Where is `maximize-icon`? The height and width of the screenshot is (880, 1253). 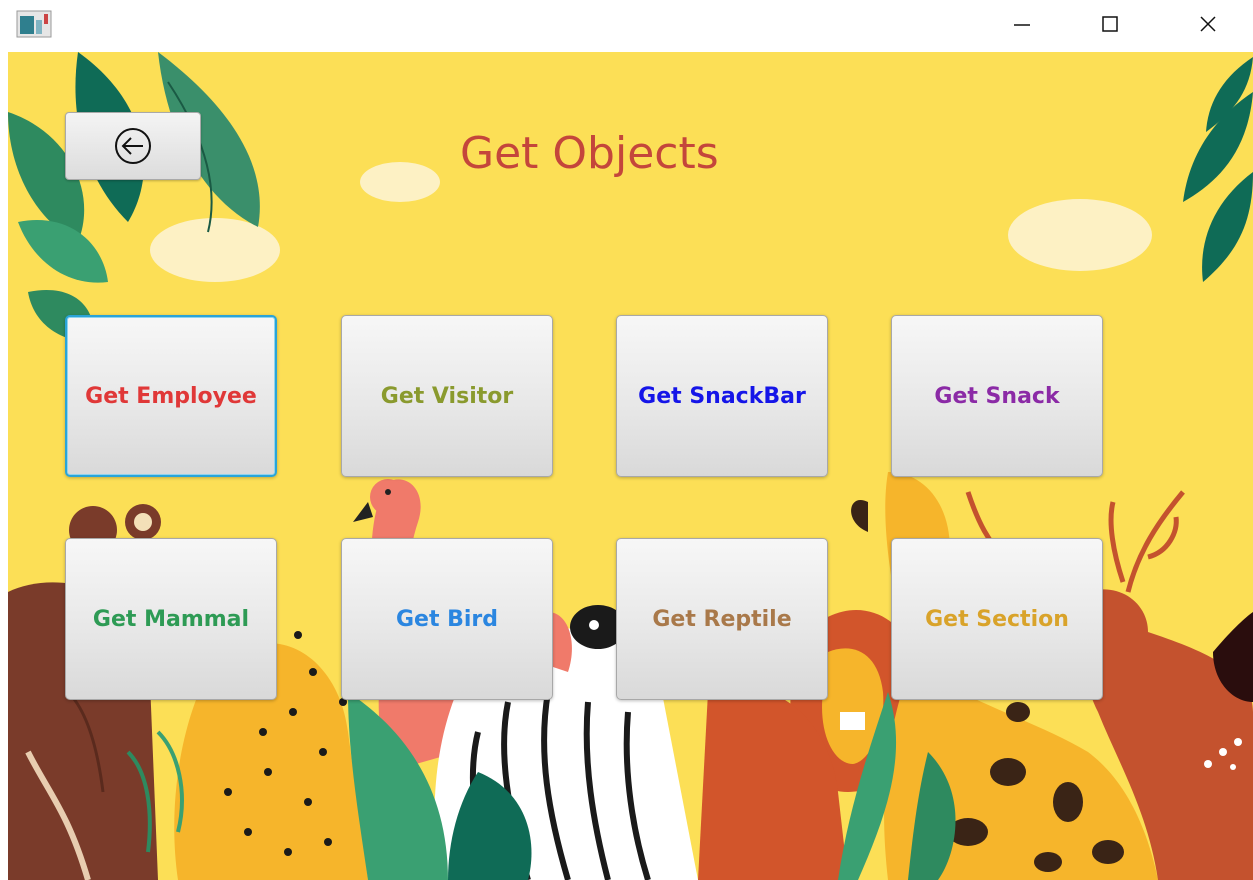 maximize-icon is located at coordinates (1110, 24).